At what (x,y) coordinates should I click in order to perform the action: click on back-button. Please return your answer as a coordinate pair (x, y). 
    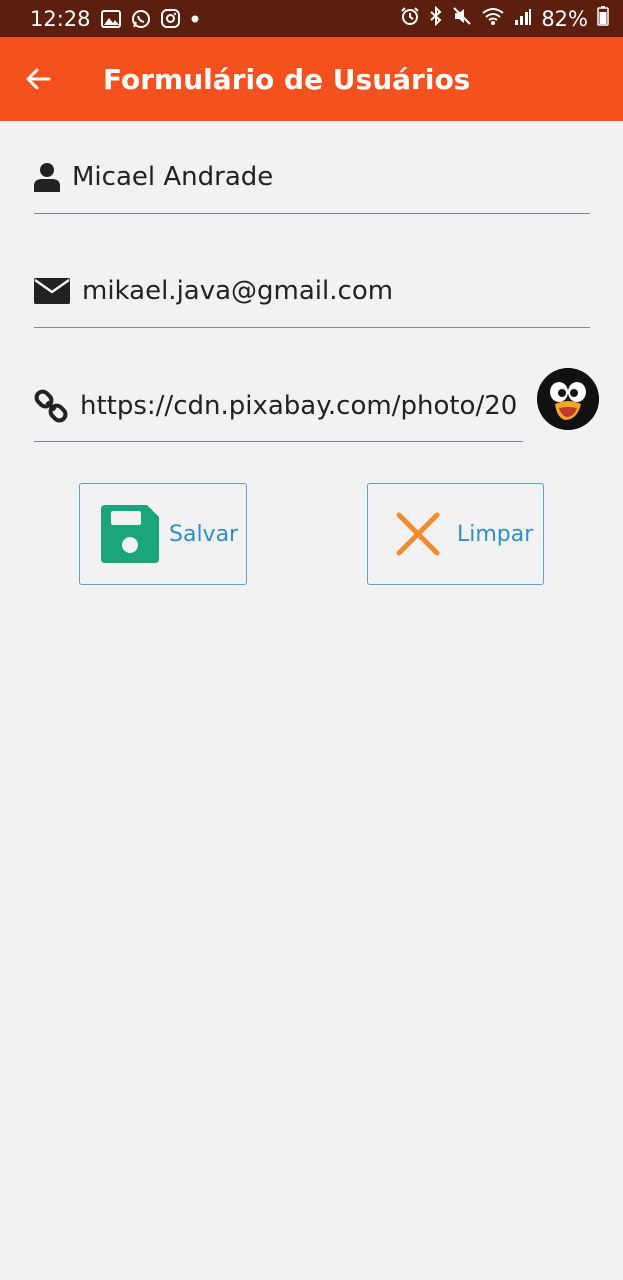
    Looking at the image, I should click on (40, 79).